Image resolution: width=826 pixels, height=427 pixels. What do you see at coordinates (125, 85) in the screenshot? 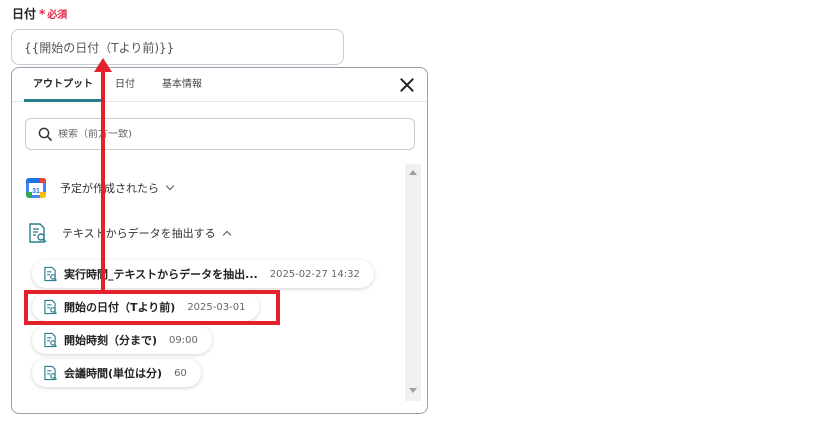
I see `tab-date: 日付` at bounding box center [125, 85].